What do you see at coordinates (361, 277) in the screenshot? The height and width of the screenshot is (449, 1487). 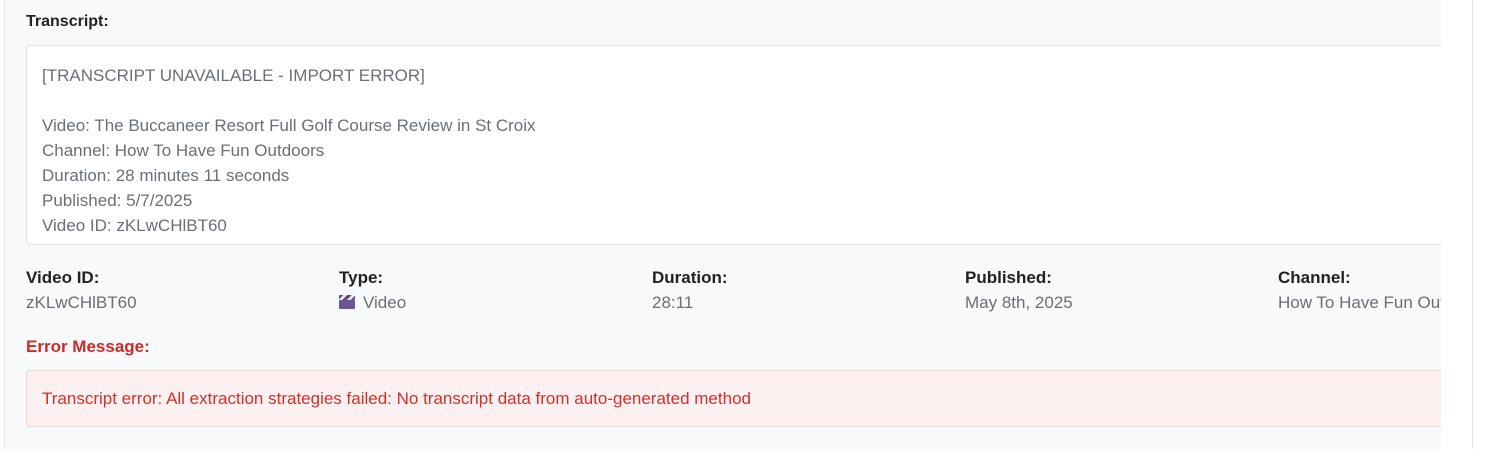 I see `type-label: Type:` at bounding box center [361, 277].